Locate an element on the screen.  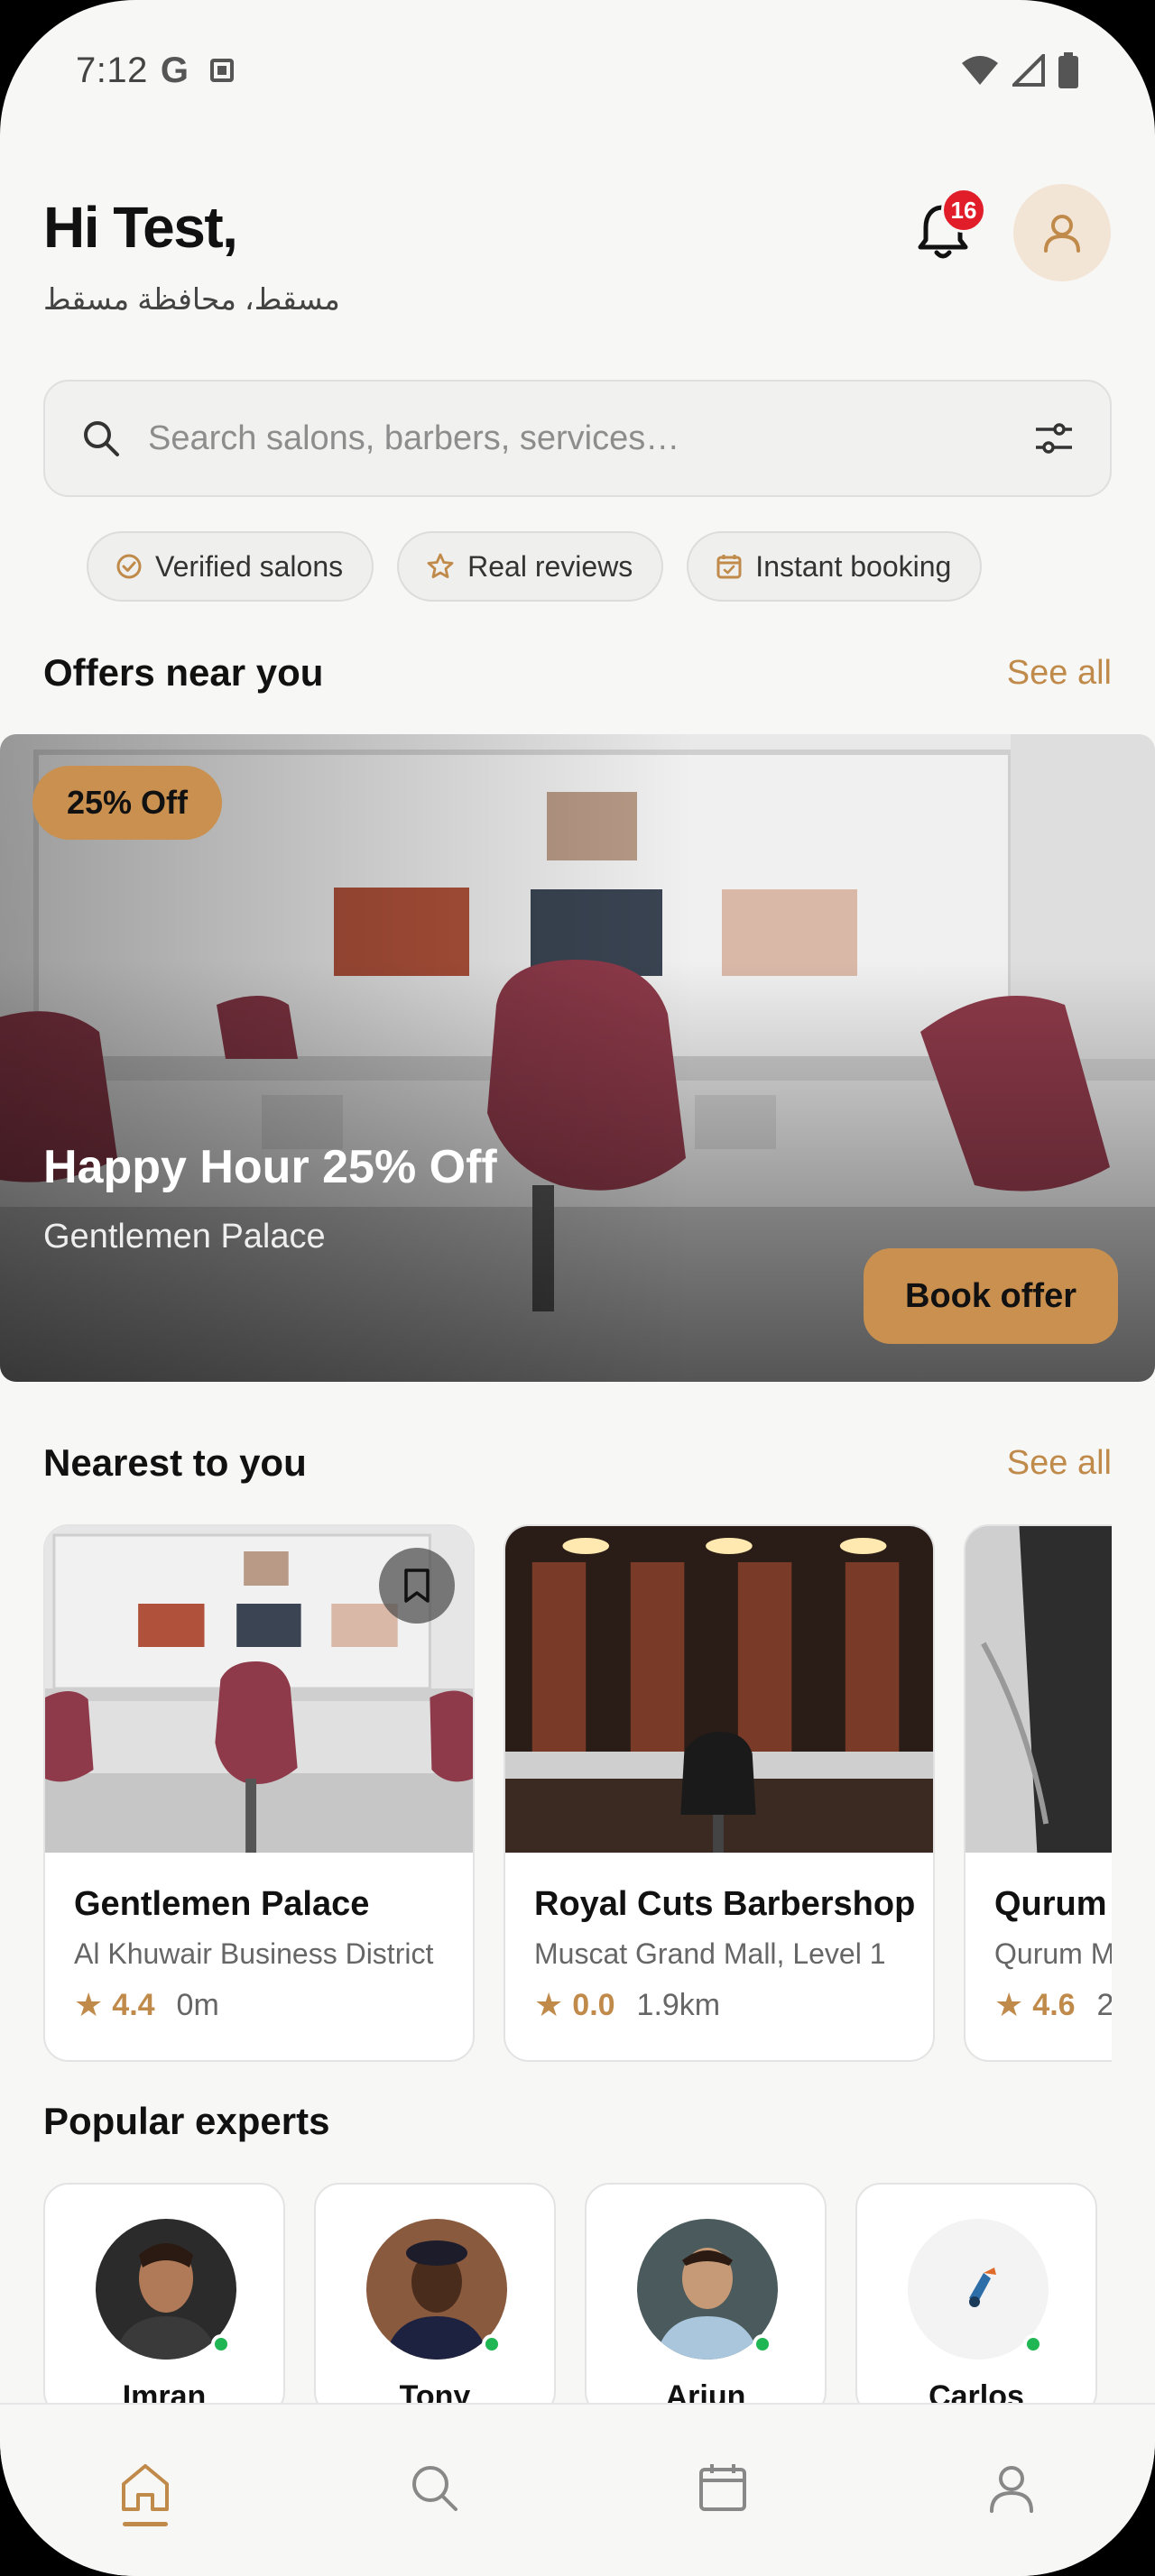
chip-verified-salons: Verified salons is located at coordinates (230, 566).